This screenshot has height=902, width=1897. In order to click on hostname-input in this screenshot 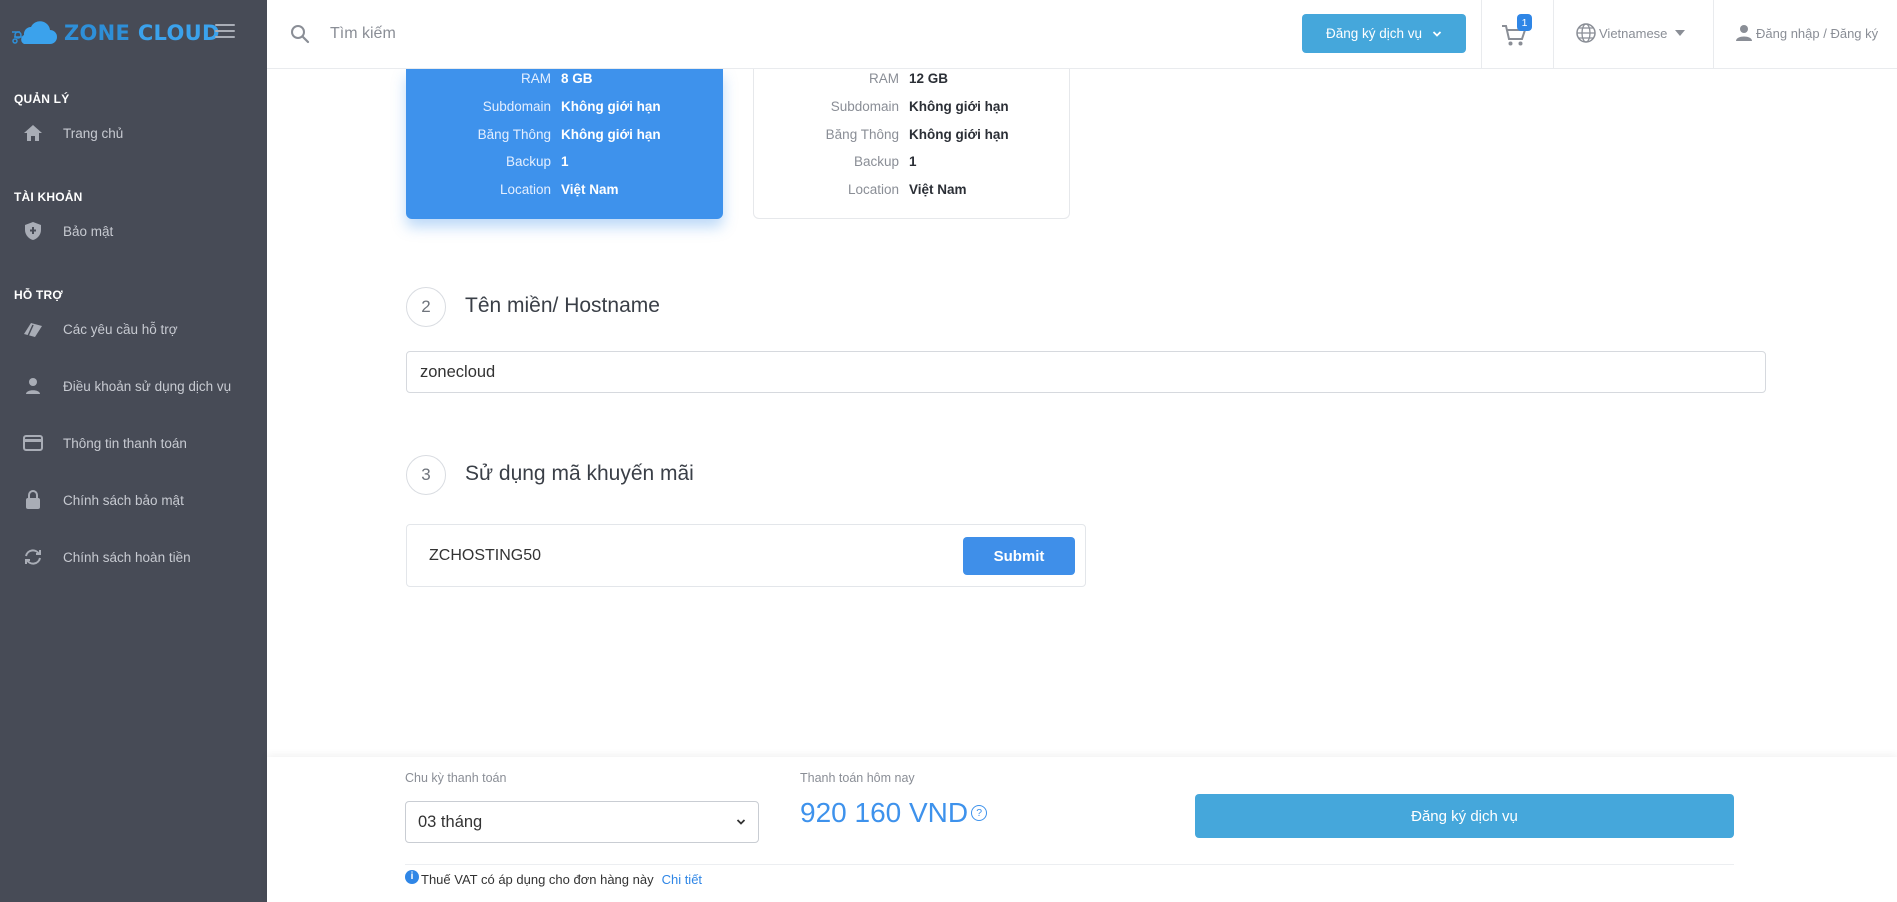, I will do `click(1086, 372)`.